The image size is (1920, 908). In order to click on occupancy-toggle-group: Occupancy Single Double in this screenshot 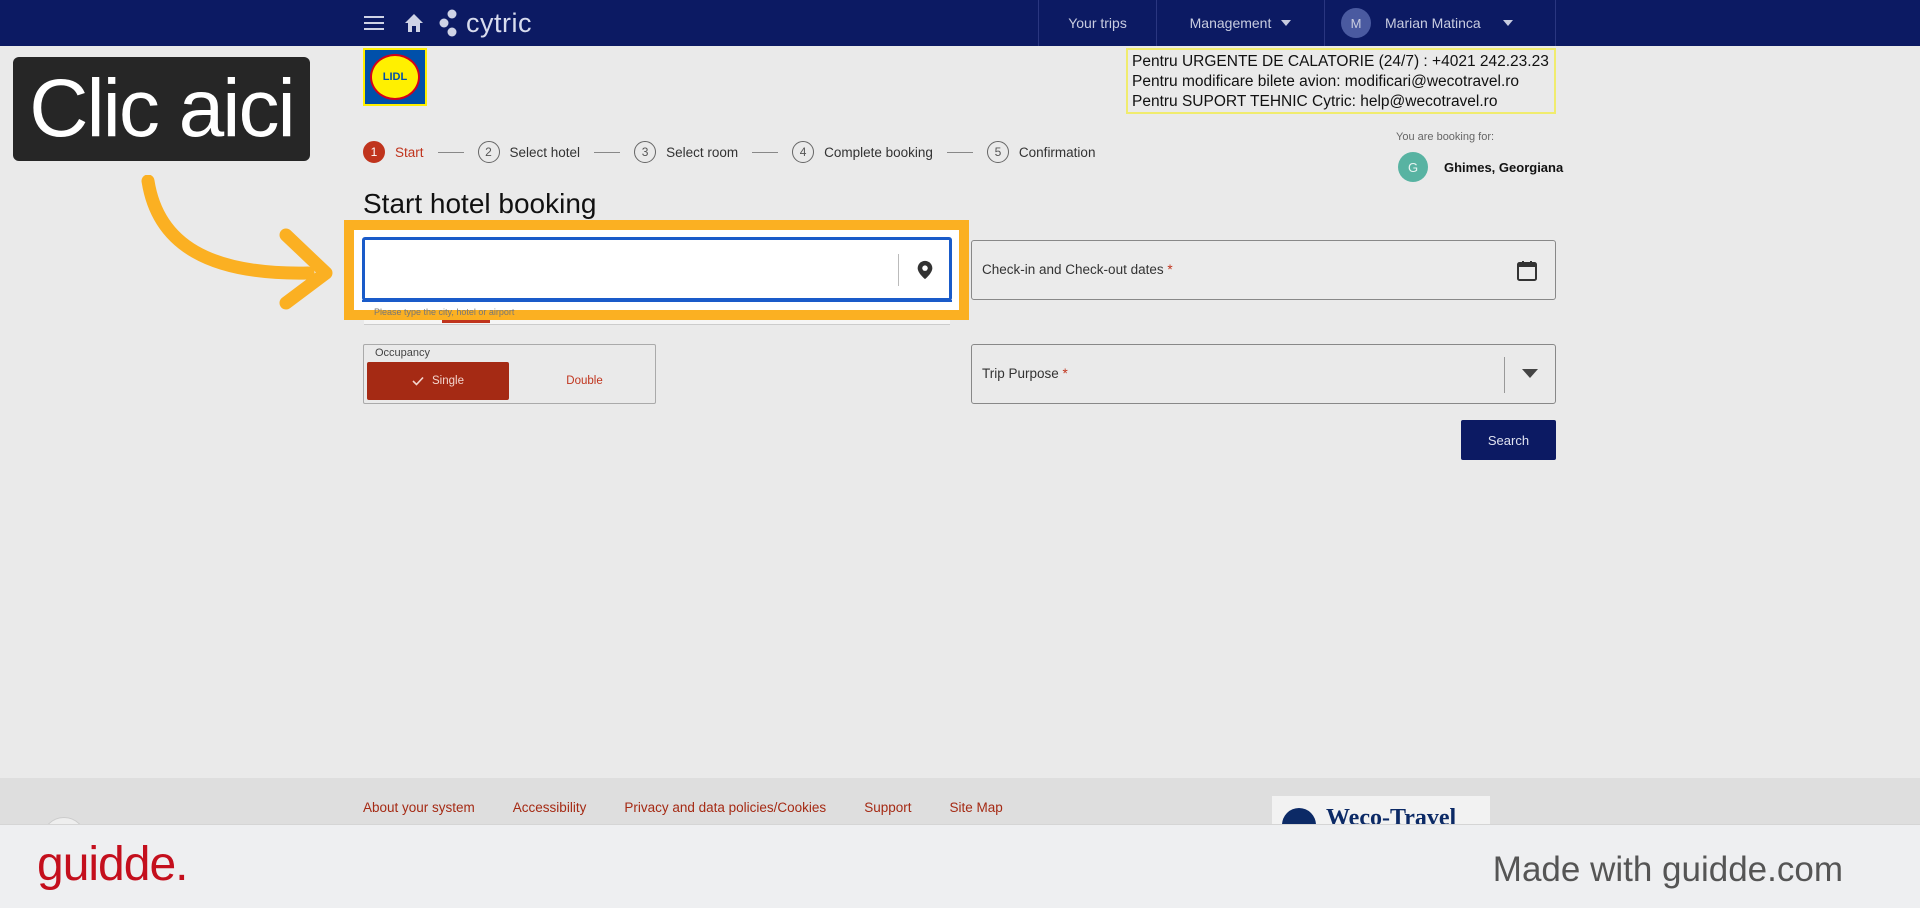, I will do `click(509, 374)`.